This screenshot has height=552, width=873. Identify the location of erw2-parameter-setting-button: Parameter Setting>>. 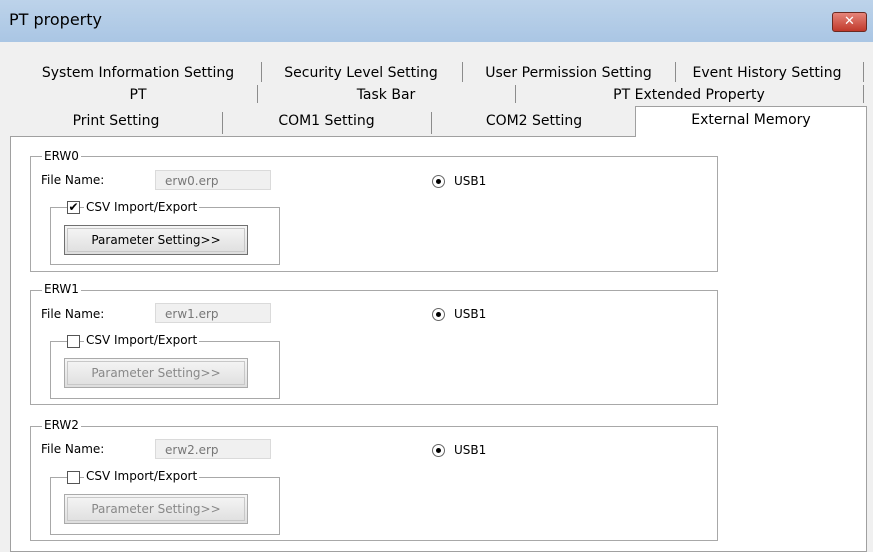
(156, 509).